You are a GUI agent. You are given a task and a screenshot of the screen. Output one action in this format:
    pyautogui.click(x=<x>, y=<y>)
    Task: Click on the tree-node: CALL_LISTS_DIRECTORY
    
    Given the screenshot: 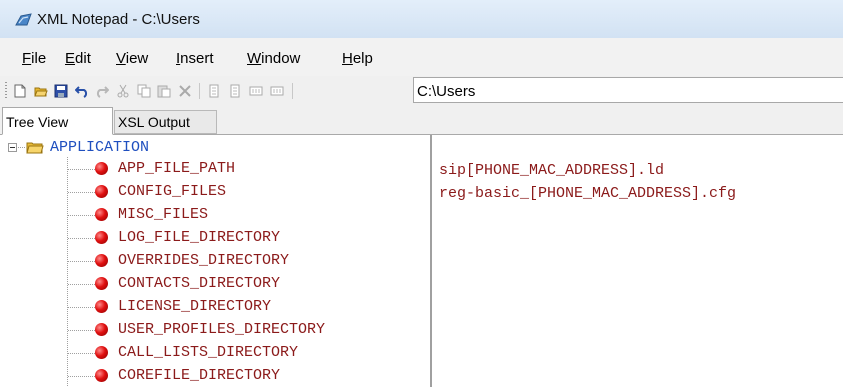 What is the action you would take?
    pyautogui.click(x=248, y=353)
    